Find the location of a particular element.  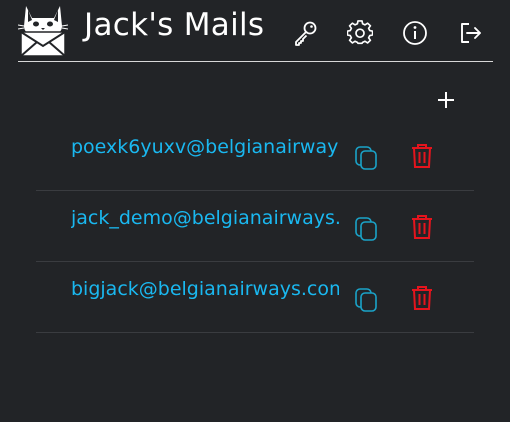

logout-icon is located at coordinates (471, 33).